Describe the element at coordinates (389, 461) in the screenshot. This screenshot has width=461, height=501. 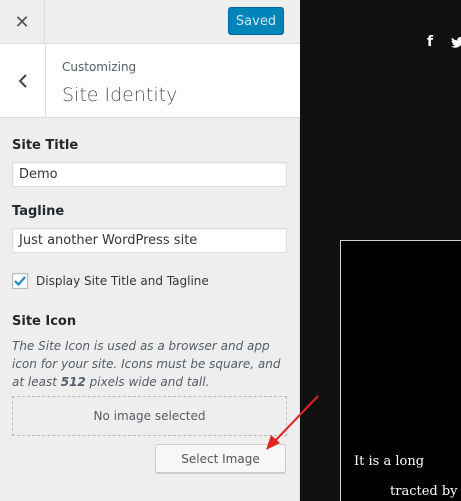
I see `preview-text-line-1: It is a long` at that location.